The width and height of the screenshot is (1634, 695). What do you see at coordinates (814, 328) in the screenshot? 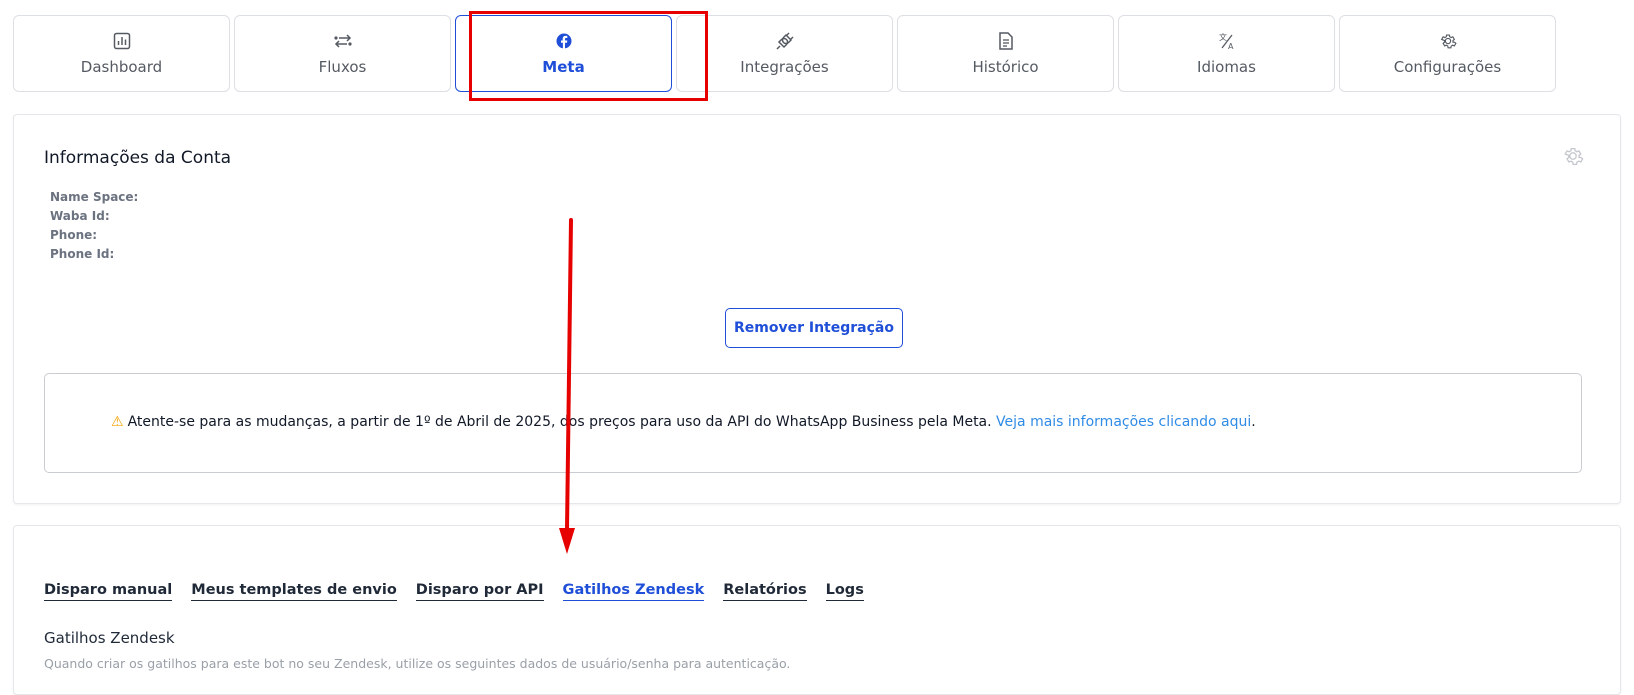
I see `remove-integration-button: Remover Integração` at bounding box center [814, 328].